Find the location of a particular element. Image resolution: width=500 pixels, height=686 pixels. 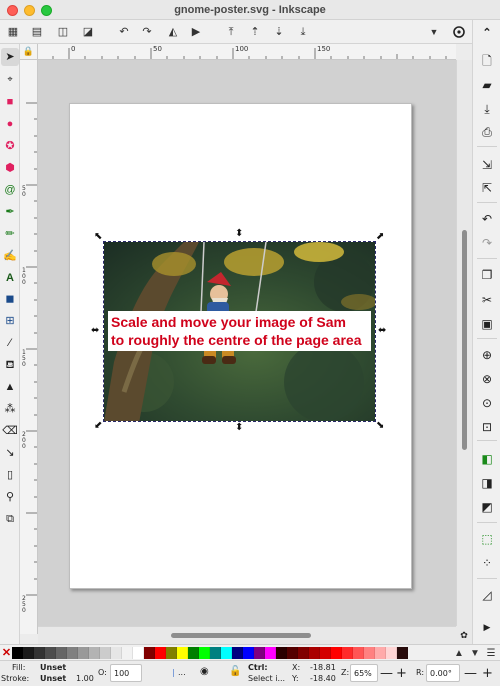

vertical-scrollbar-thumb is located at coordinates (464, 340).